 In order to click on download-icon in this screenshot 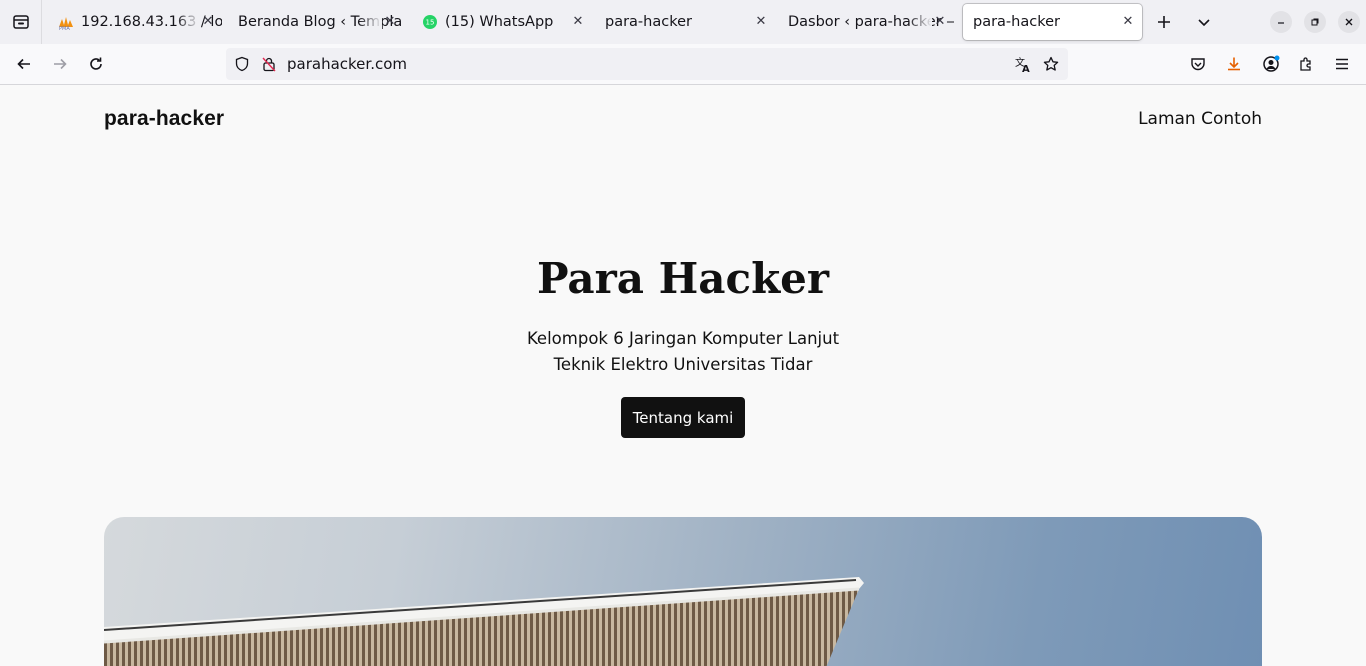, I will do `click(1234, 64)`.